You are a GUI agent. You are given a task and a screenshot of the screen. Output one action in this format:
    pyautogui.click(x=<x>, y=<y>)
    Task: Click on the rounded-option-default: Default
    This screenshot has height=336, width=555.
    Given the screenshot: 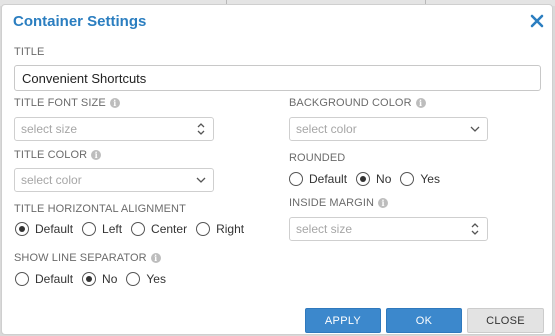 What is the action you would take?
    pyautogui.click(x=318, y=179)
    